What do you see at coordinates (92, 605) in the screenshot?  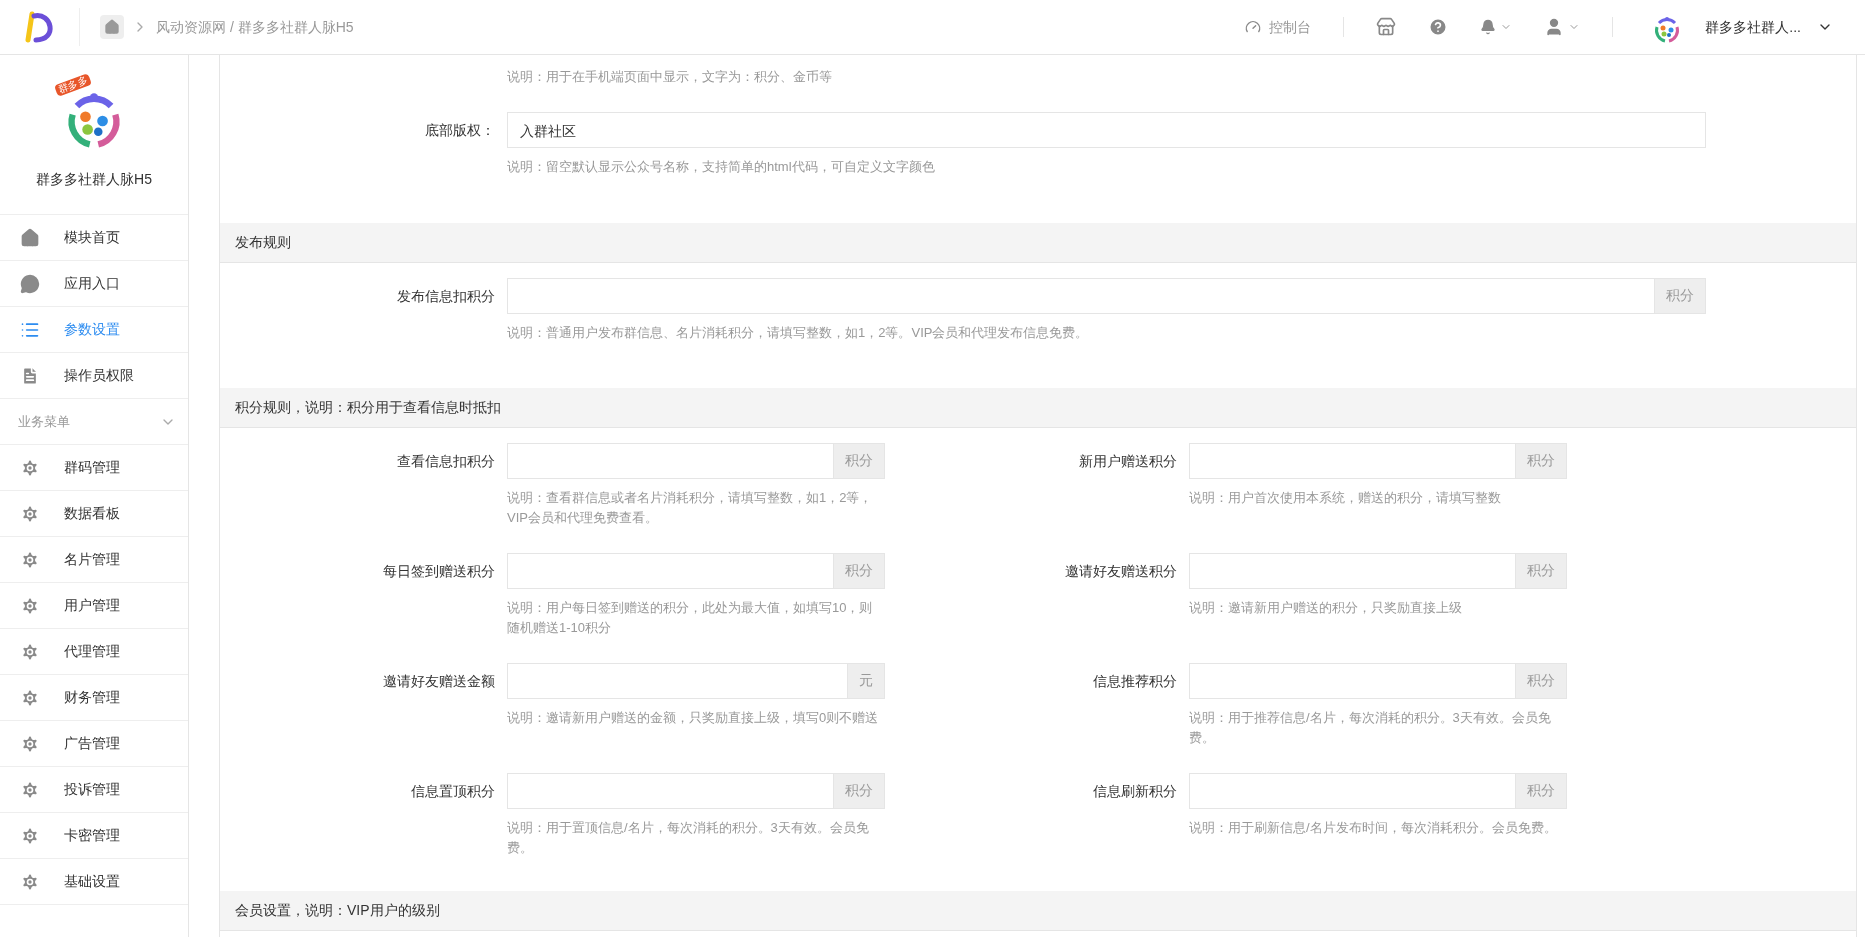 I see `sidebar-item: 用户管理` at bounding box center [92, 605].